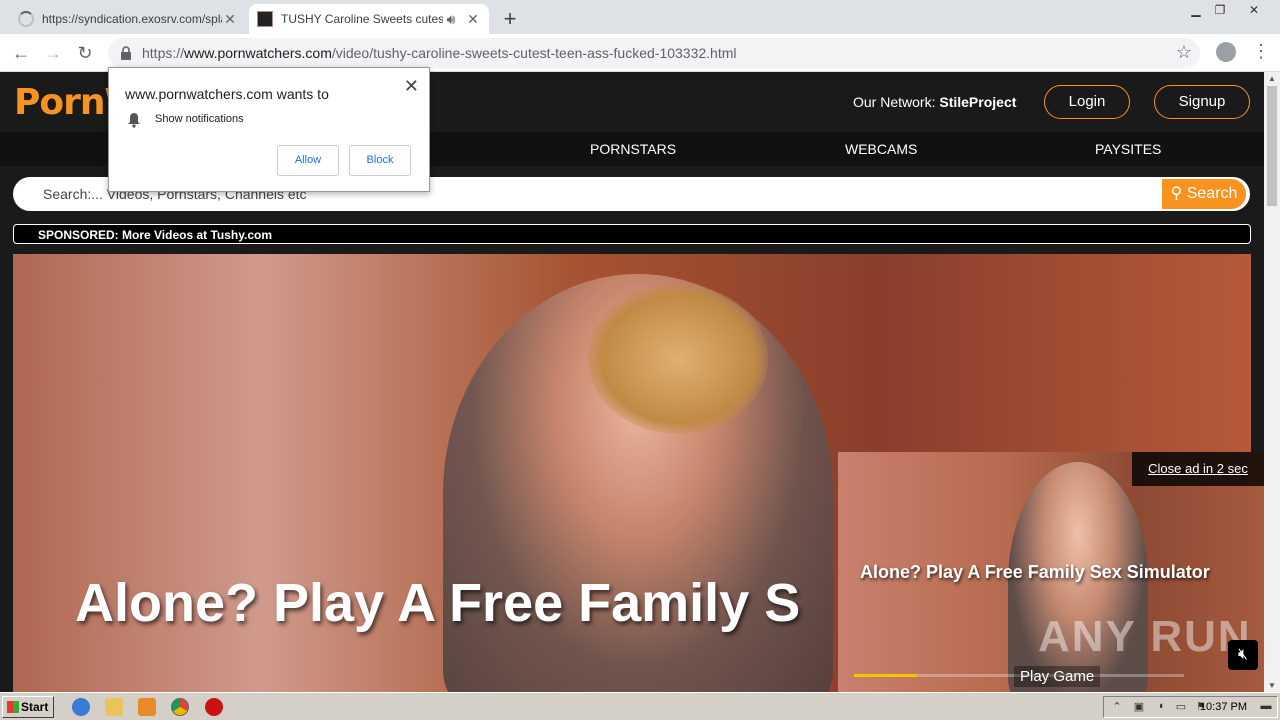 The image size is (1280, 720). I want to click on url-host: www.pornwatchers.com, so click(258, 53).